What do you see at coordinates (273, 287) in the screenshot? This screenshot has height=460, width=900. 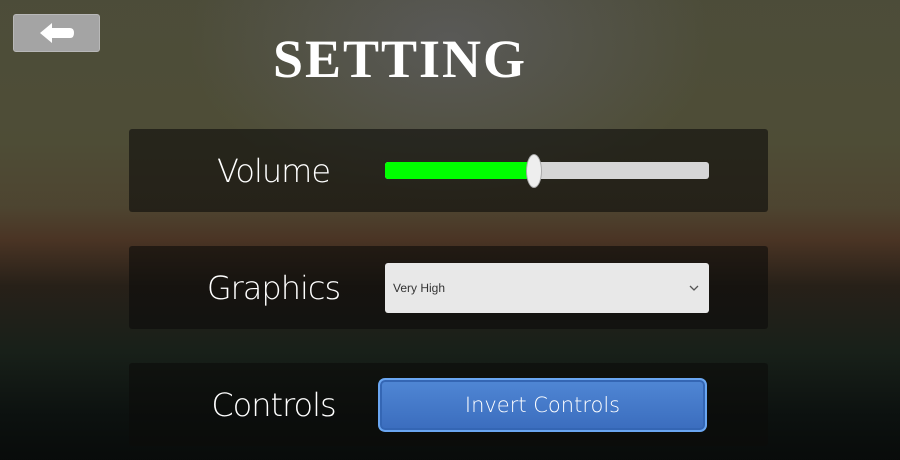 I see `setting-label: Graphics` at bounding box center [273, 287].